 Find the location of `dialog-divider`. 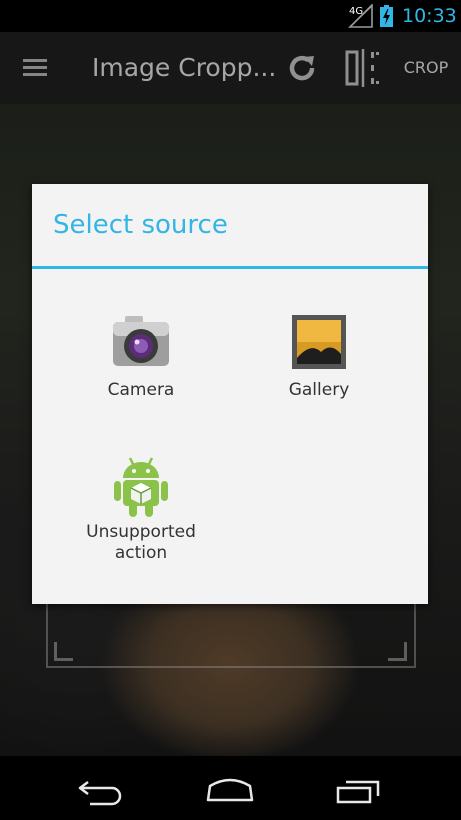

dialog-divider is located at coordinates (230, 267).